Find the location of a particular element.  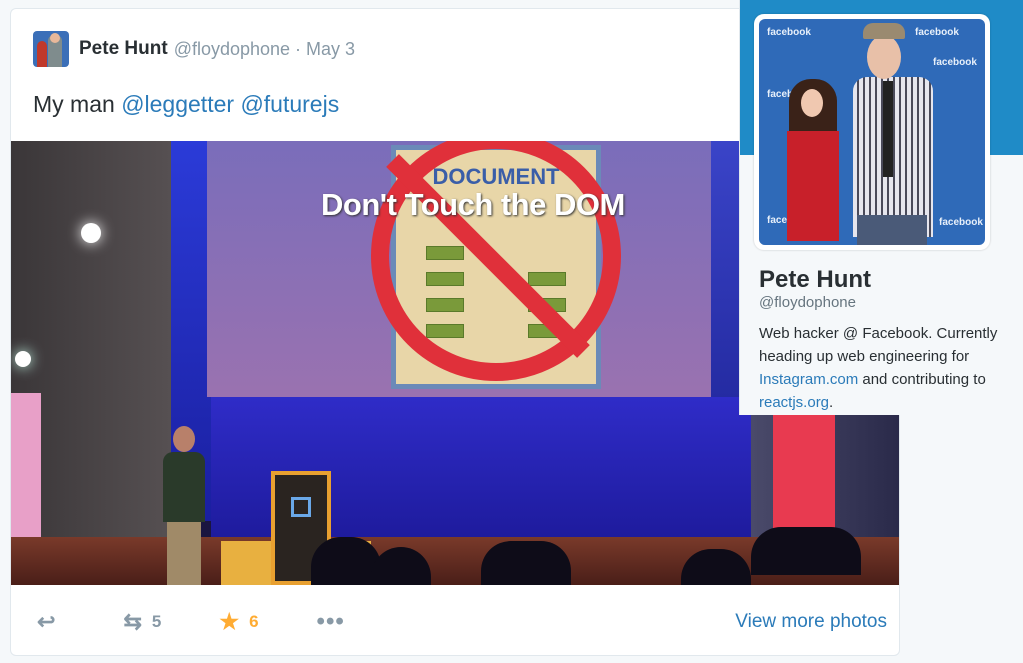

tweet-text-prefix: My man is located at coordinates (74, 104).